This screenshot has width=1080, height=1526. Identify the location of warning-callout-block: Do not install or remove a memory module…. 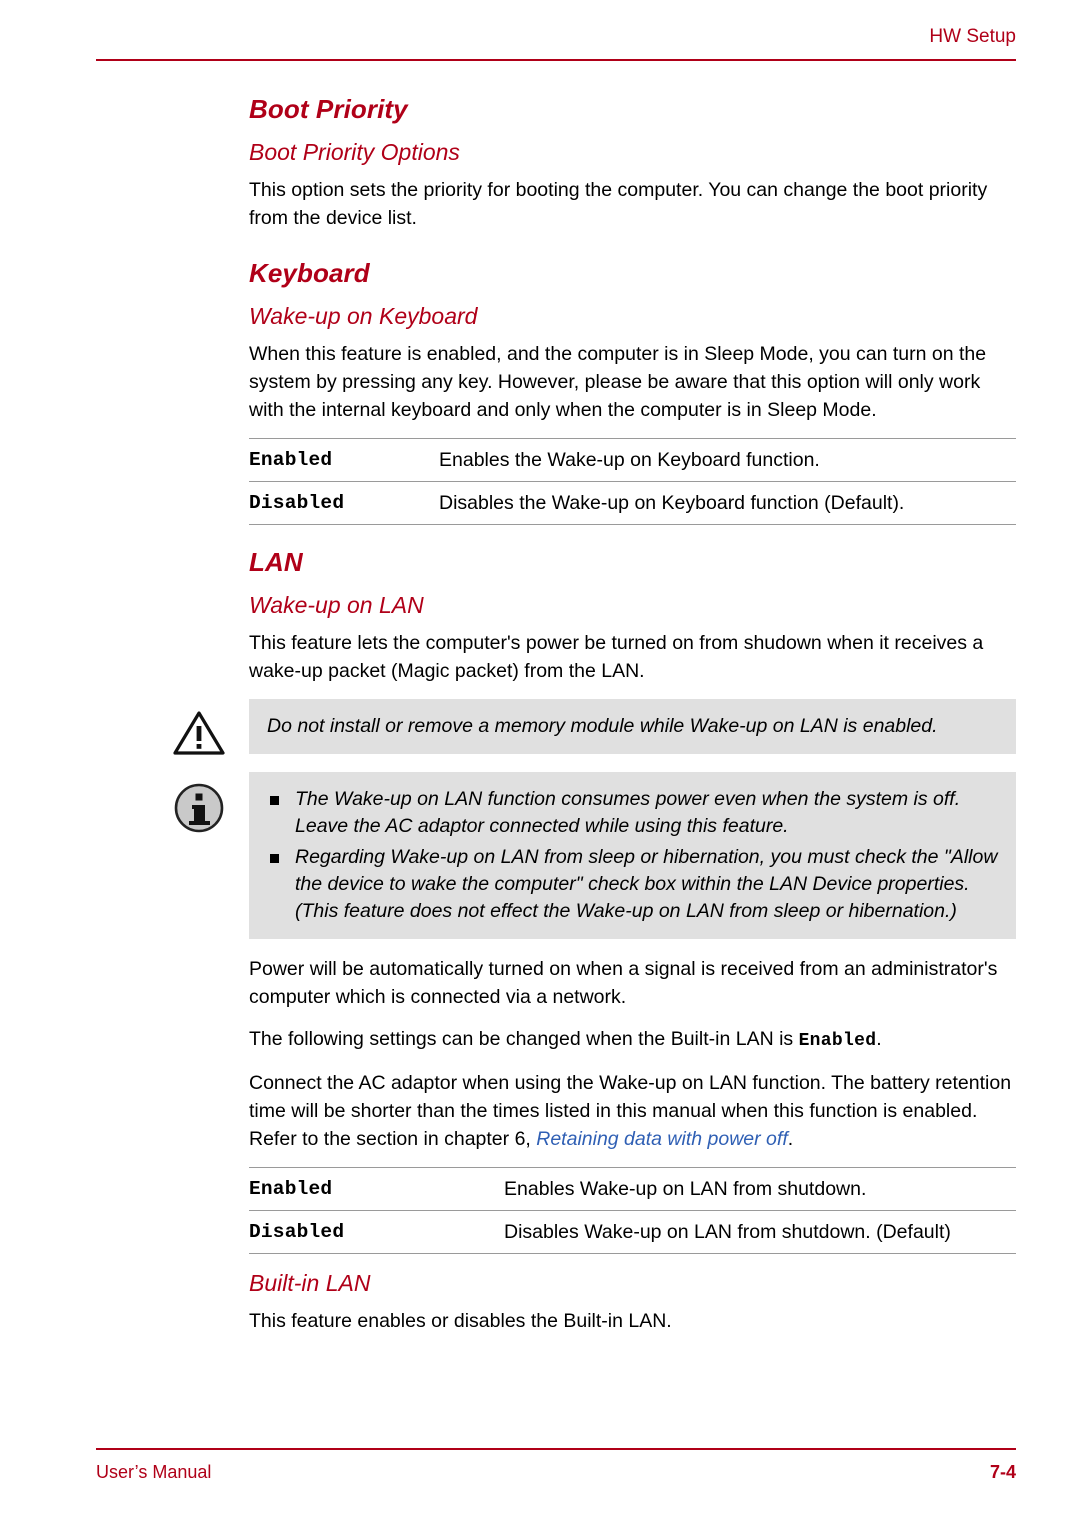
(594, 727).